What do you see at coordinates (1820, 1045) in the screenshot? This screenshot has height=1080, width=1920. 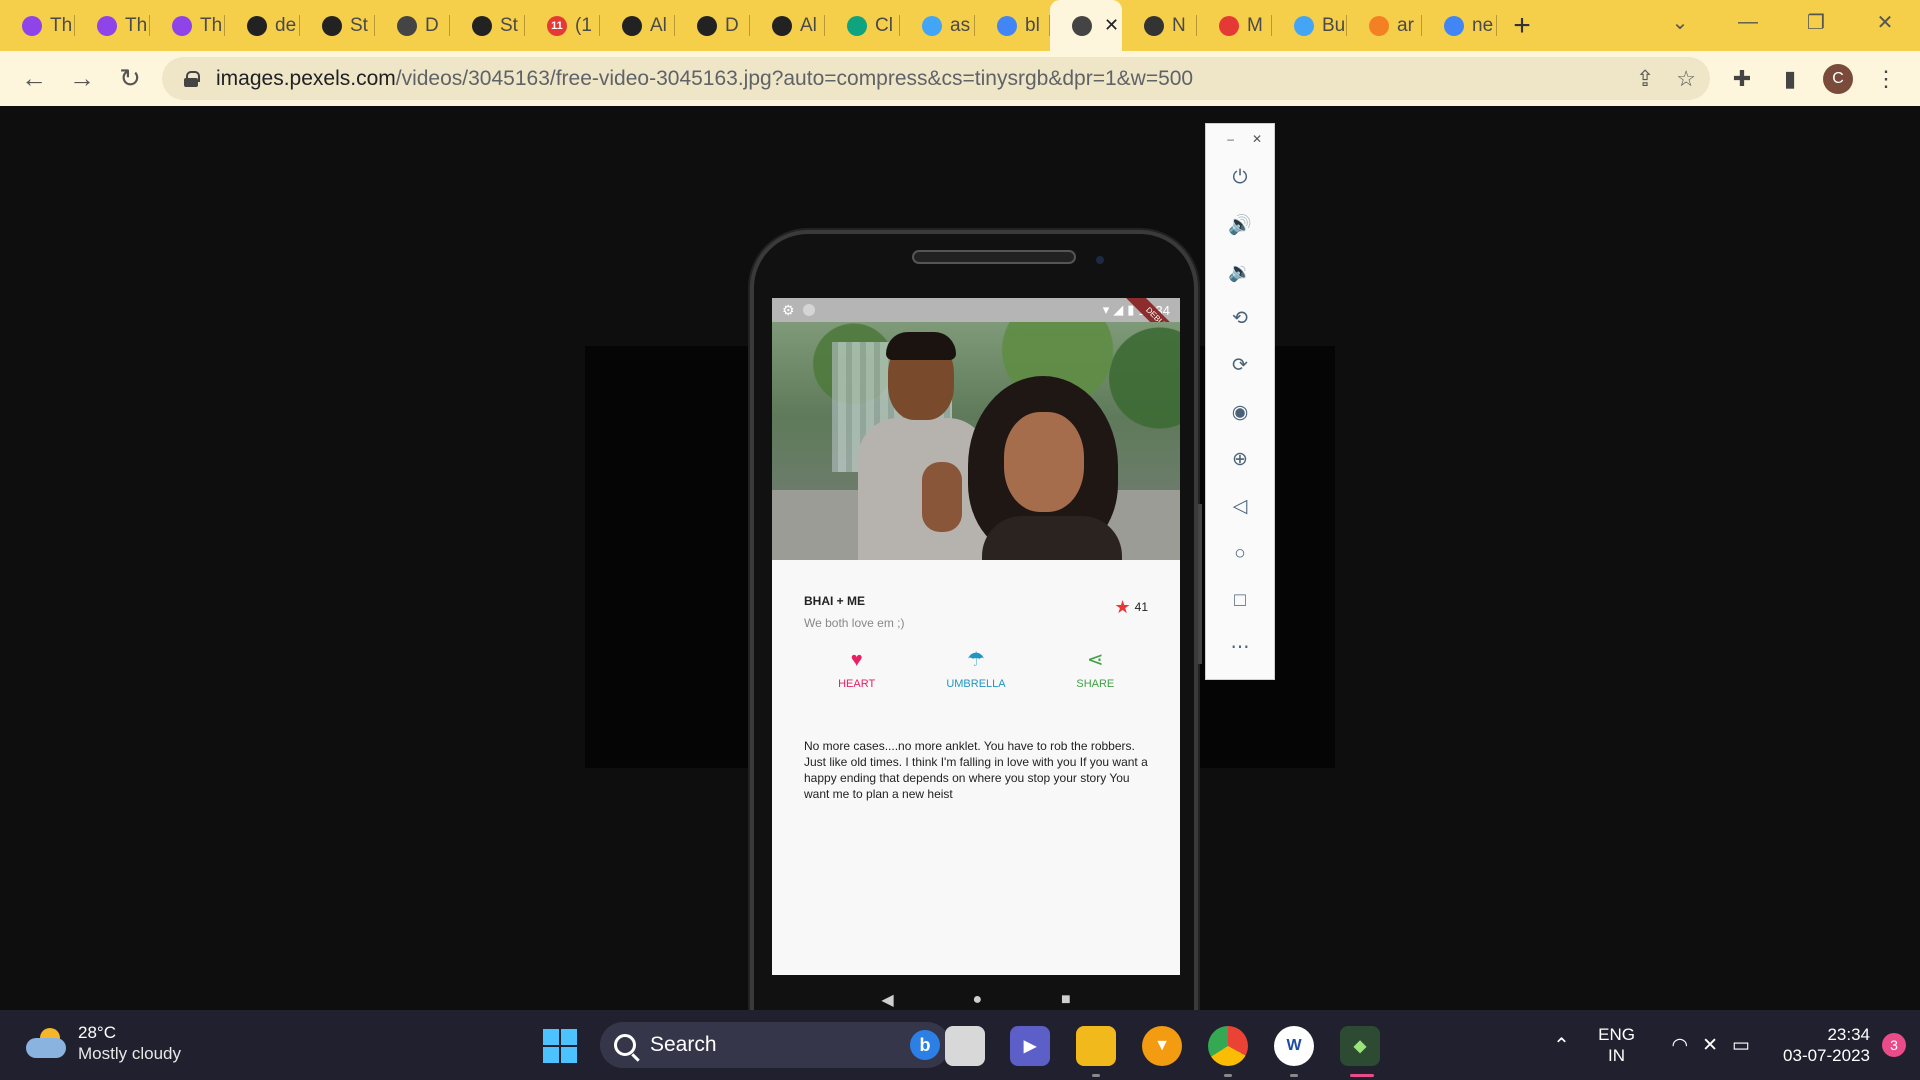 I see `clock: 23:34 03-07-2023` at bounding box center [1820, 1045].